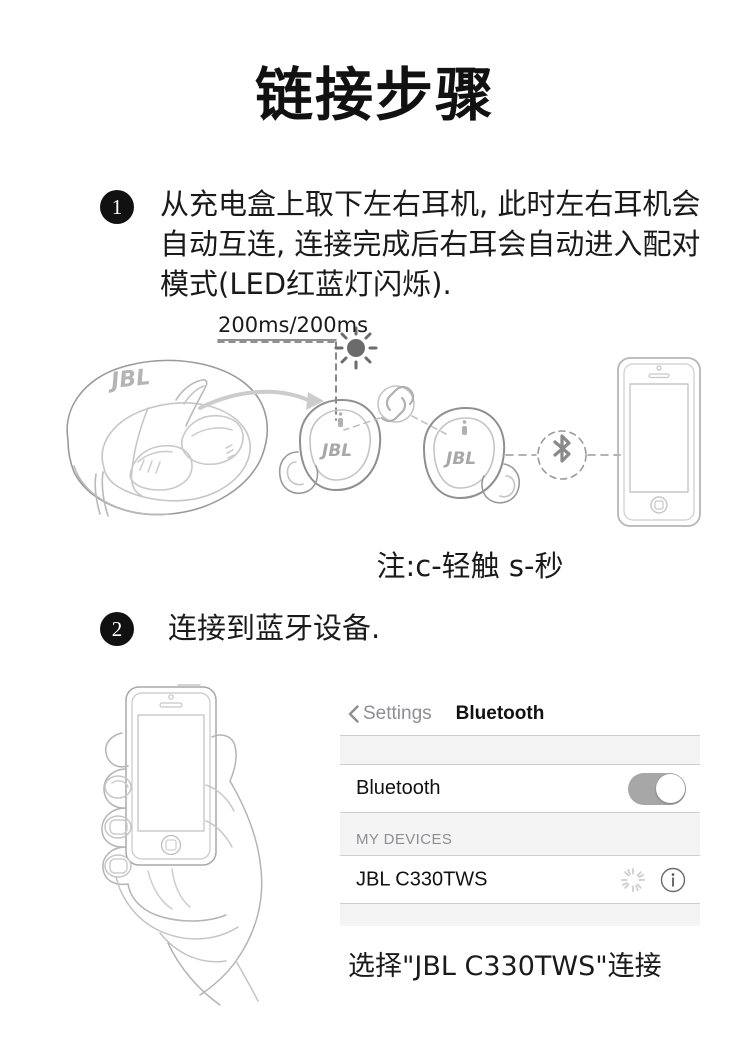 The height and width of the screenshot is (1039, 750). I want to click on earbud-right-illustration: JBL, so click(471, 455).